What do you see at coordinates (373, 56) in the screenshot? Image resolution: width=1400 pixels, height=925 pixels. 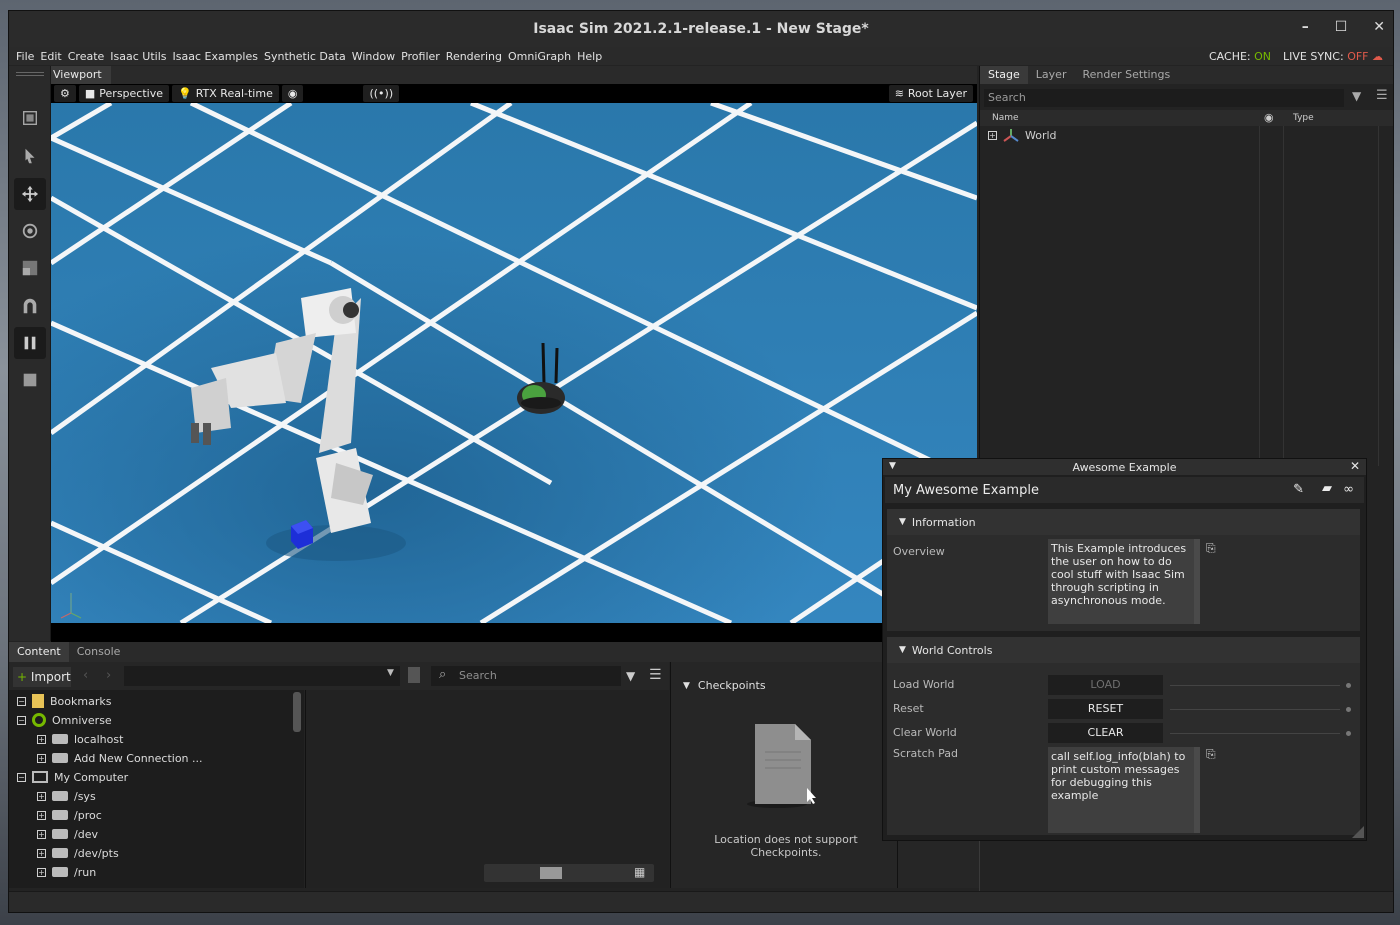 I see `menu-window: Window` at bounding box center [373, 56].